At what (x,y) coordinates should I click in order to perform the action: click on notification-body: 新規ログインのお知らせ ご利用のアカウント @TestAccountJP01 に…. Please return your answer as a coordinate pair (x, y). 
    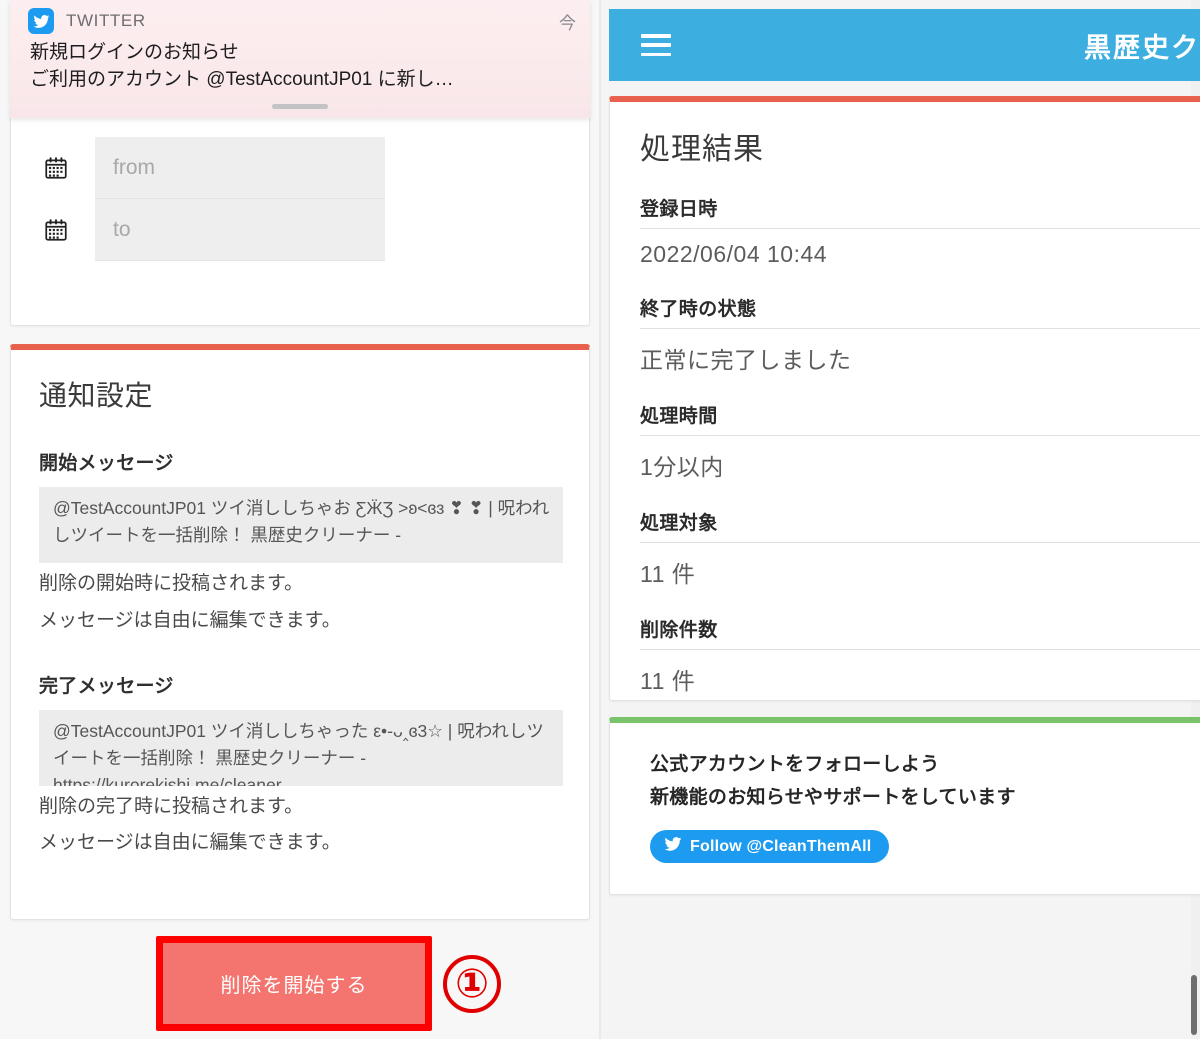
    Looking at the image, I should click on (300, 65).